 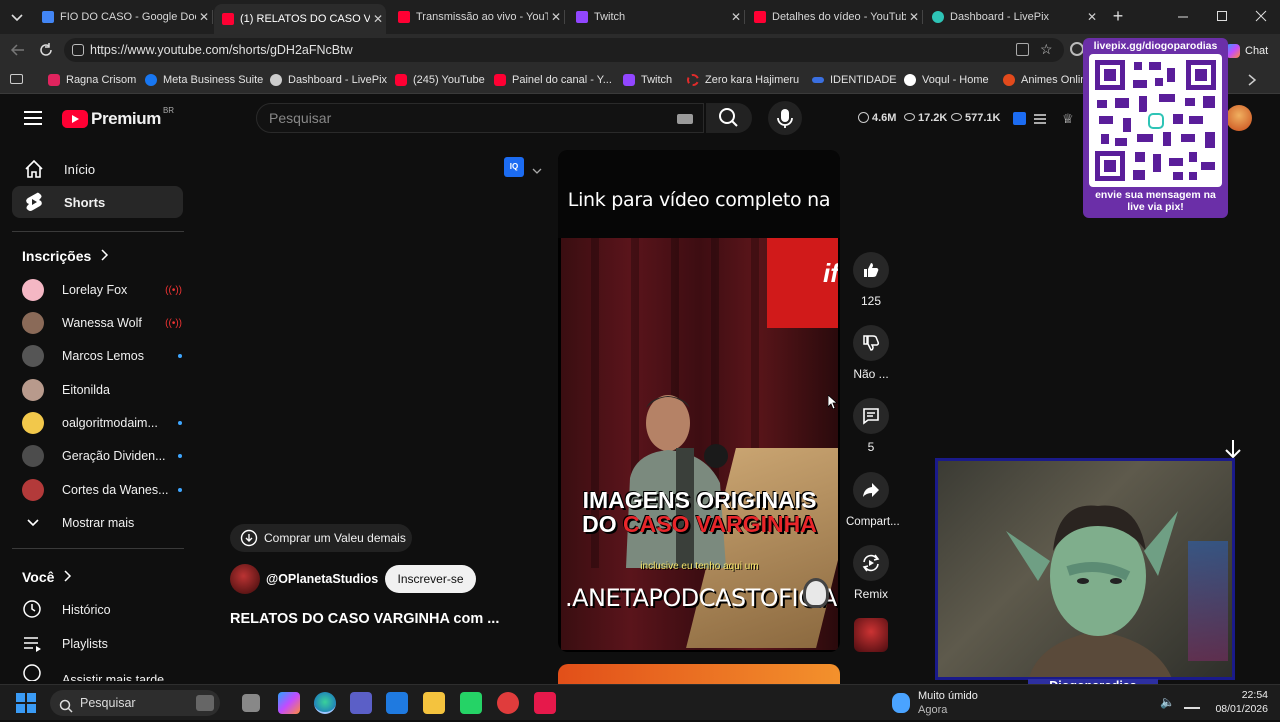 What do you see at coordinates (361, 703) in the screenshot?
I see `teams-icon` at bounding box center [361, 703].